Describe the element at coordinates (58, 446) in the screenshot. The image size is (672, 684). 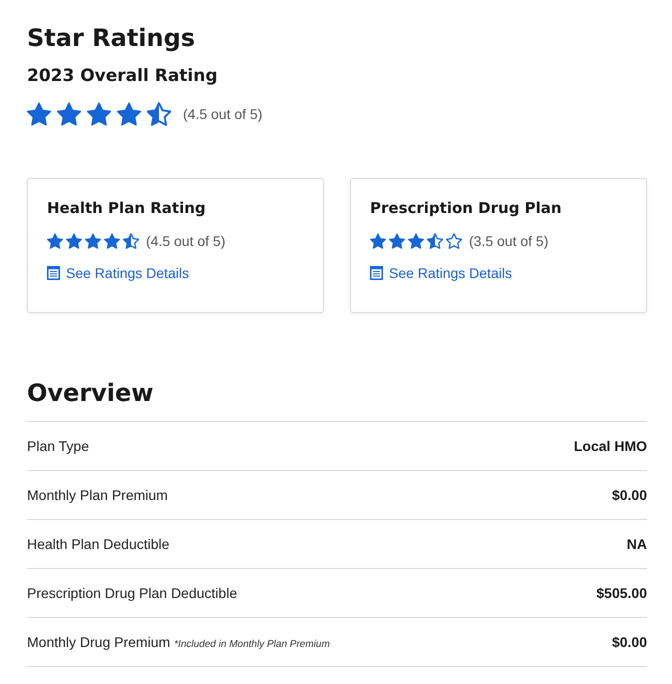
I see `row-label: Plan Type` at that location.